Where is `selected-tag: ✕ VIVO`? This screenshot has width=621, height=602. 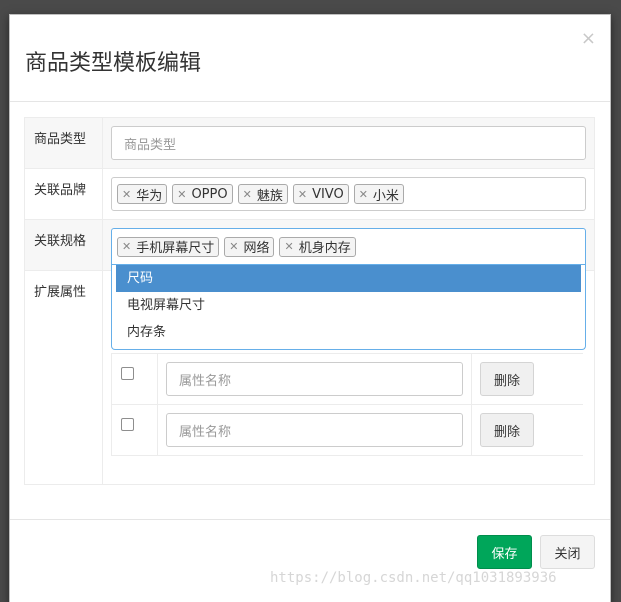
selected-tag: ✕ VIVO is located at coordinates (320, 194).